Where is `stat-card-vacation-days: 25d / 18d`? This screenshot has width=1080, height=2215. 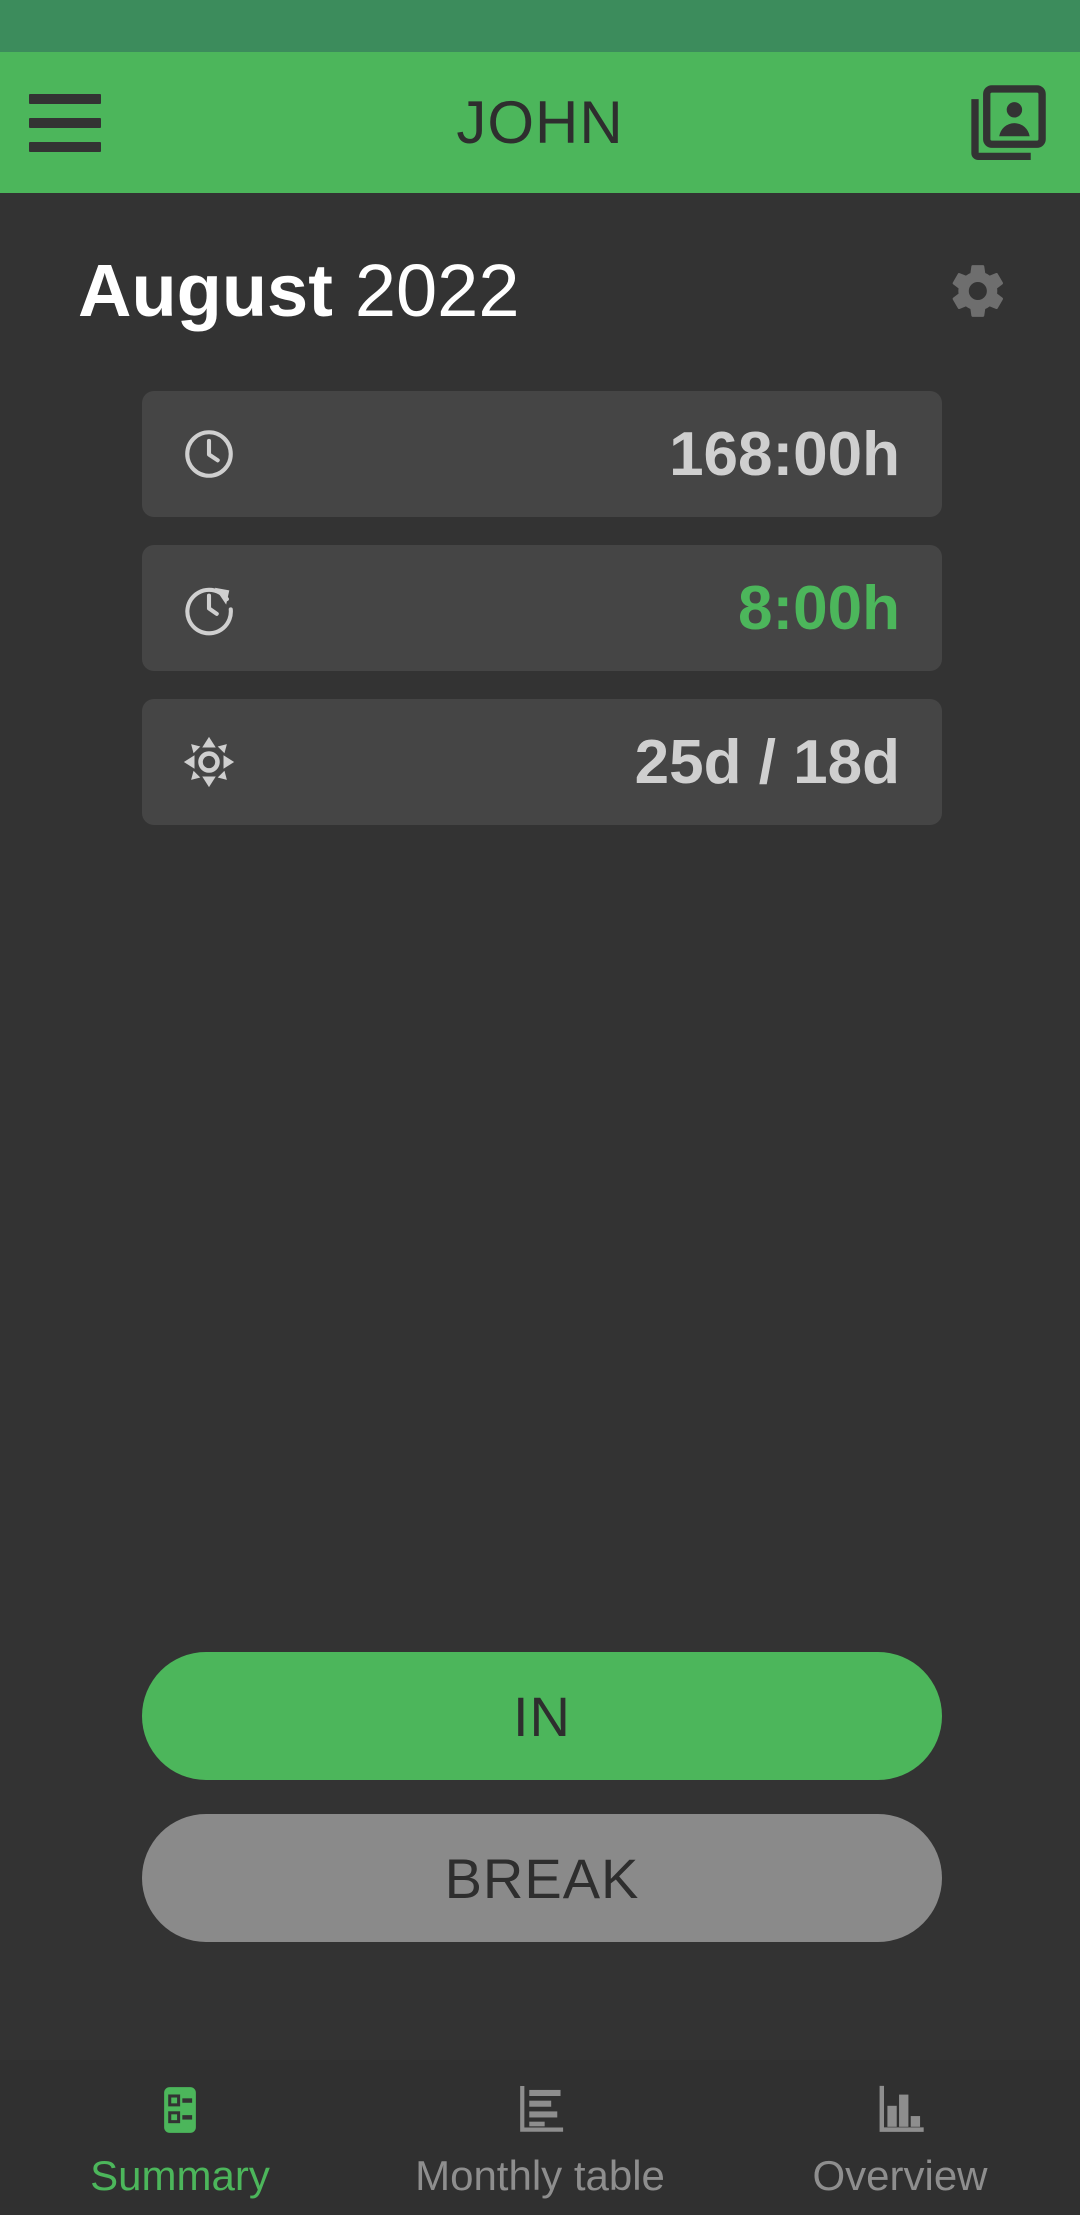
stat-card-vacation-days: 25d / 18d is located at coordinates (542, 762).